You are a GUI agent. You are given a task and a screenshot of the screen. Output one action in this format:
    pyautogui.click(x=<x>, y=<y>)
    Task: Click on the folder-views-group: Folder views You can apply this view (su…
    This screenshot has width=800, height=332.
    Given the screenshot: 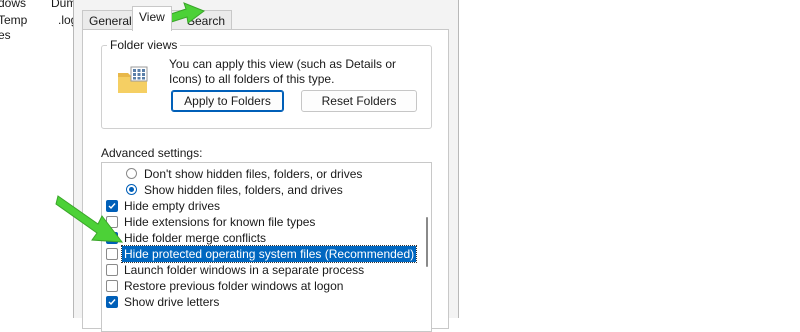 What is the action you would take?
    pyautogui.click(x=266, y=83)
    